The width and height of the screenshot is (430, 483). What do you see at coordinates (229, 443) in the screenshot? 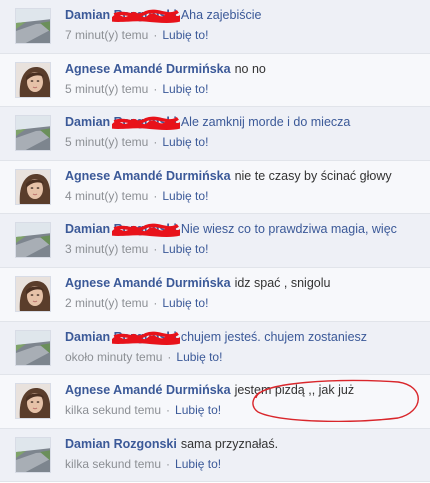
I see `comment-text: sama przyznałaś.` at bounding box center [229, 443].